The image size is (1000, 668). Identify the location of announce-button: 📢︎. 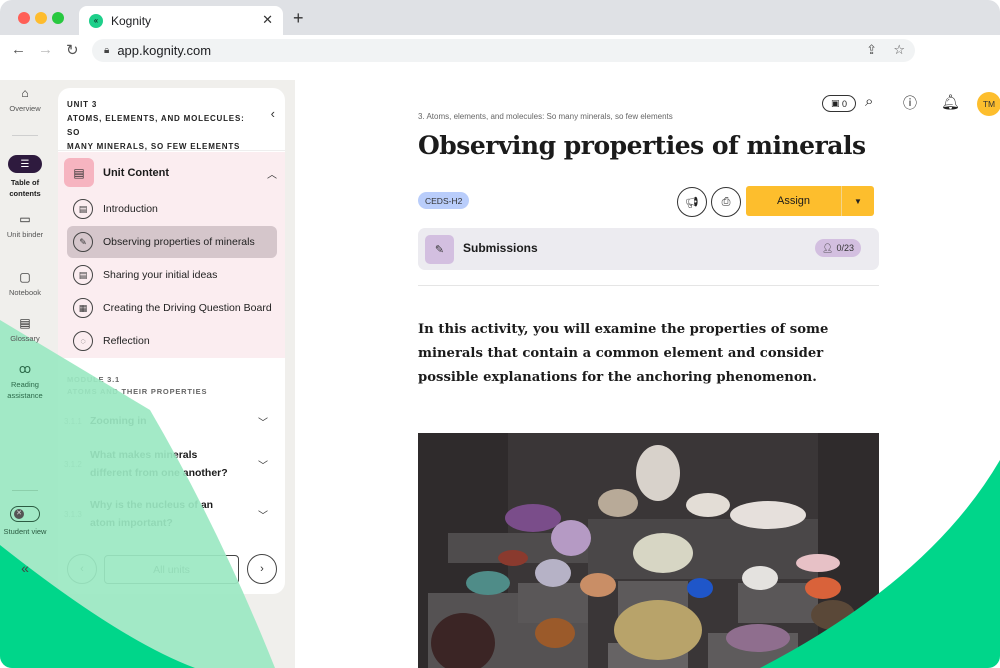
(692, 202).